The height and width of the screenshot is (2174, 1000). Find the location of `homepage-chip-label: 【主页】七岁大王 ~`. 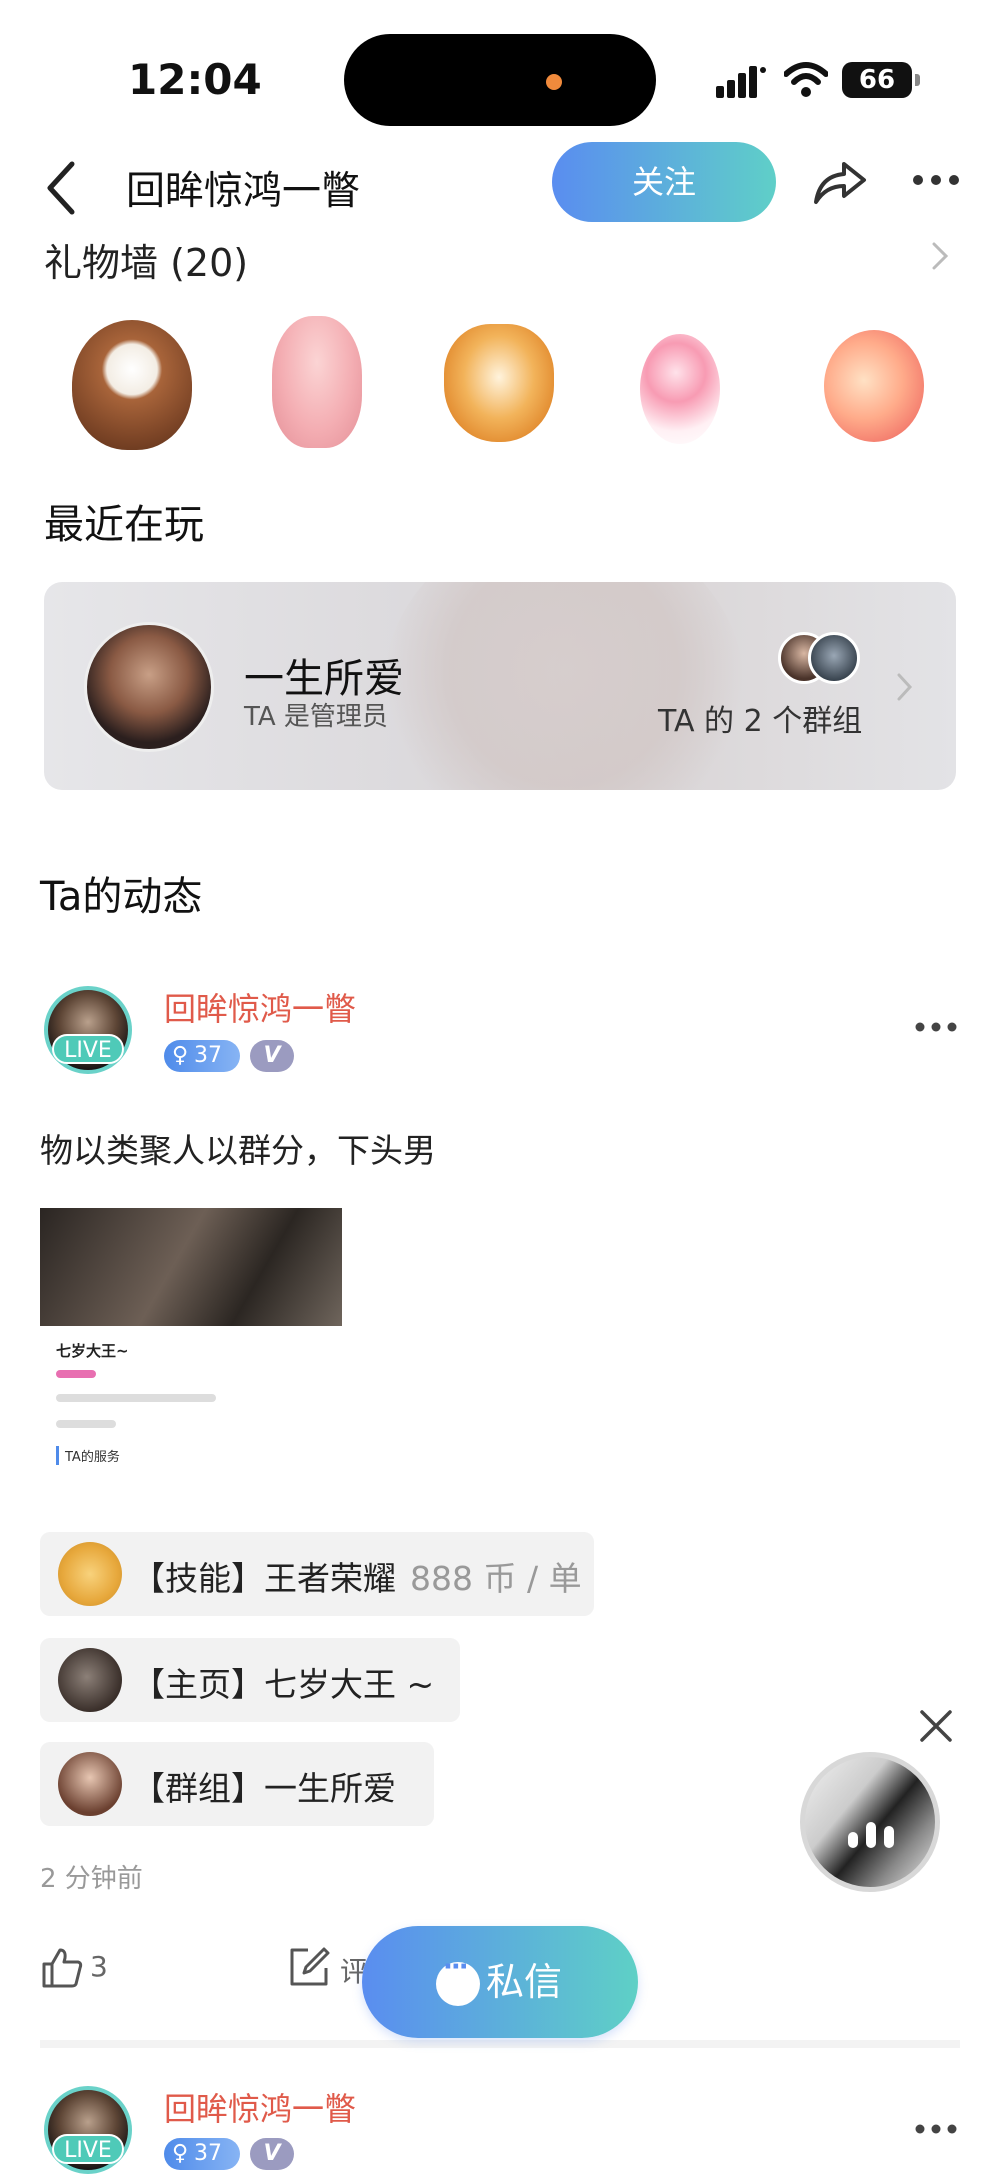

homepage-chip-label: 【主页】七岁大王 ~ is located at coordinates (283, 1684).